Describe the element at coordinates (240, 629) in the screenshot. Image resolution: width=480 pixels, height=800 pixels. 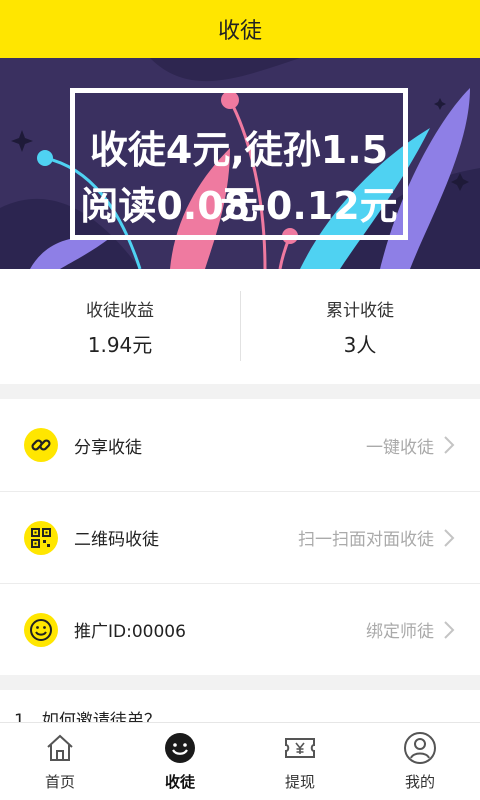
I see `menu-item-promo-id: 推广ID:00006 绑定师徒` at that location.